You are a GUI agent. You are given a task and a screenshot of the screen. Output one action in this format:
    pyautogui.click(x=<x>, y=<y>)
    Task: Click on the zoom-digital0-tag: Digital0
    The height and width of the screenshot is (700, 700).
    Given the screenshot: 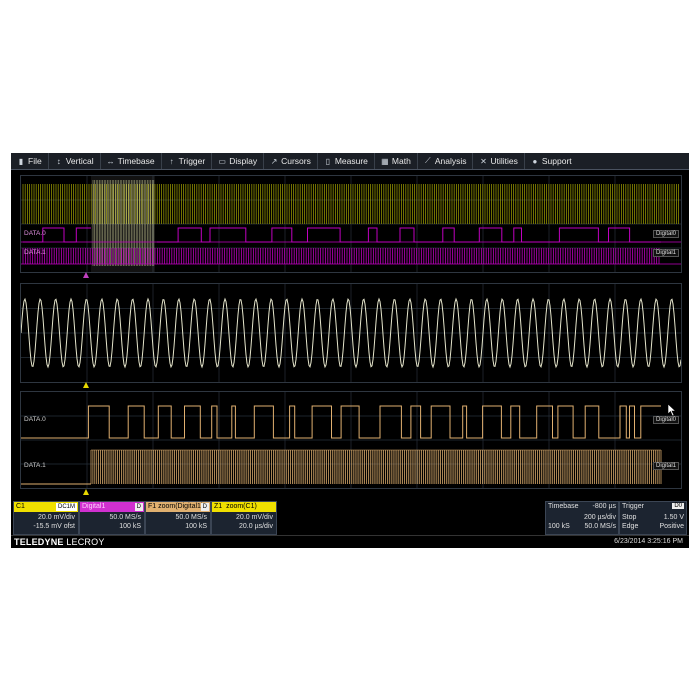 What is the action you would take?
    pyautogui.click(x=665, y=420)
    